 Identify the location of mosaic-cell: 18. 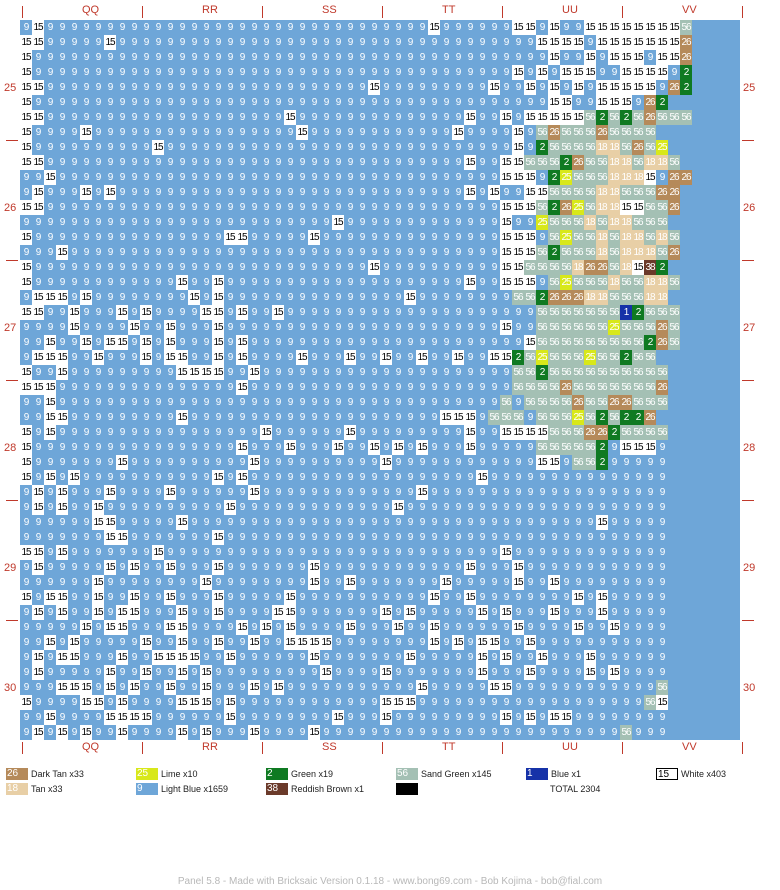
(614, 147).